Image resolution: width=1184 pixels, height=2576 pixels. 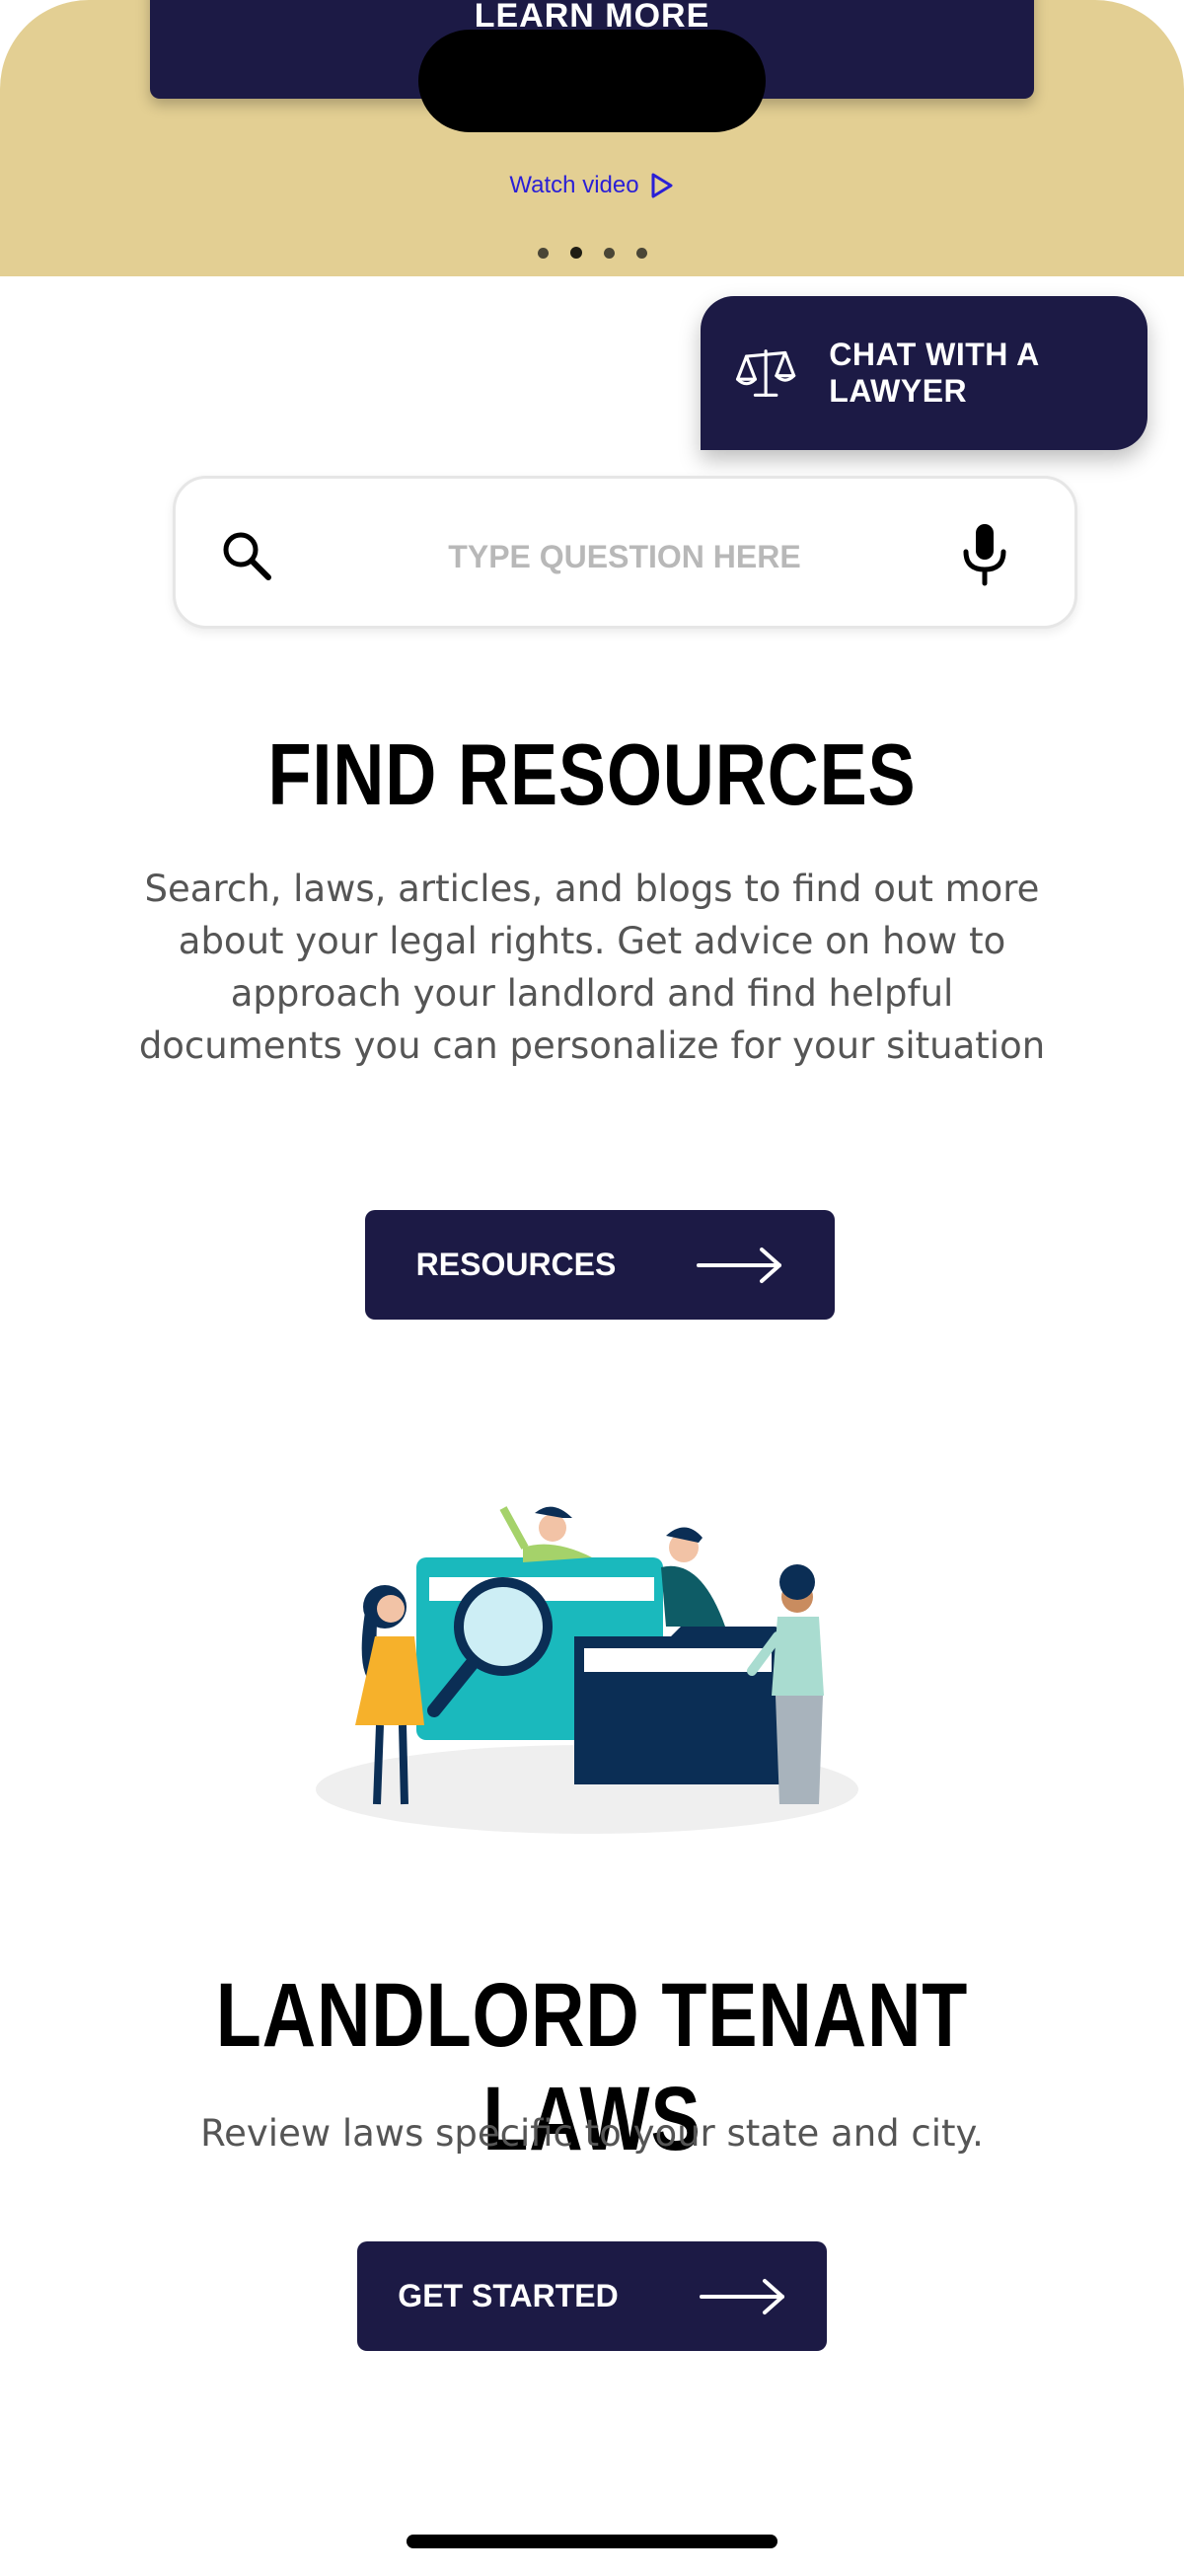 I want to click on resources-button: RESOURCES, so click(x=600, y=1265).